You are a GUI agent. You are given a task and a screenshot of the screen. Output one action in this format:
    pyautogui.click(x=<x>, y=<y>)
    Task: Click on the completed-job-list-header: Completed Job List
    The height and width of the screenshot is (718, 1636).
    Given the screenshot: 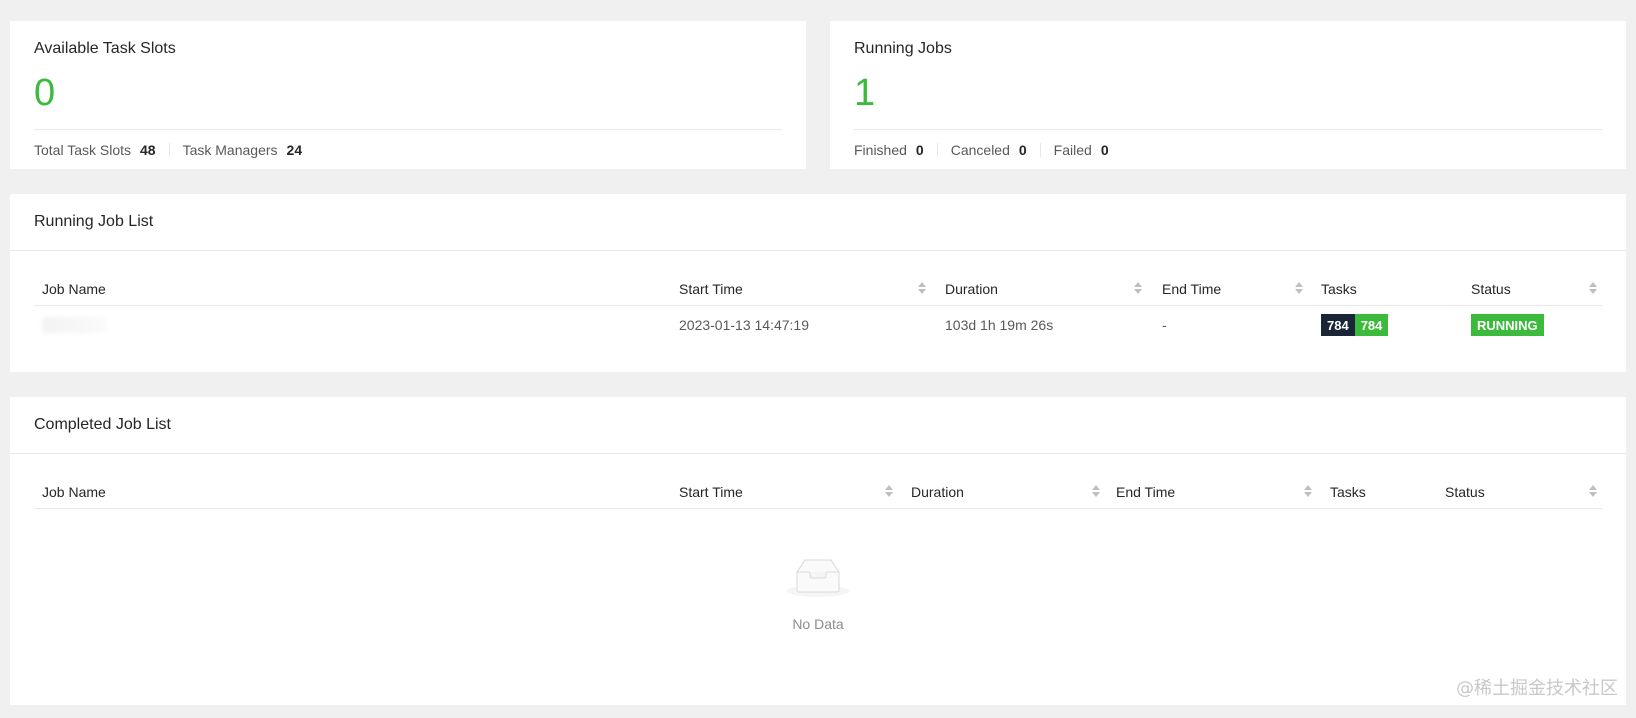 What is the action you would take?
    pyautogui.click(x=818, y=425)
    